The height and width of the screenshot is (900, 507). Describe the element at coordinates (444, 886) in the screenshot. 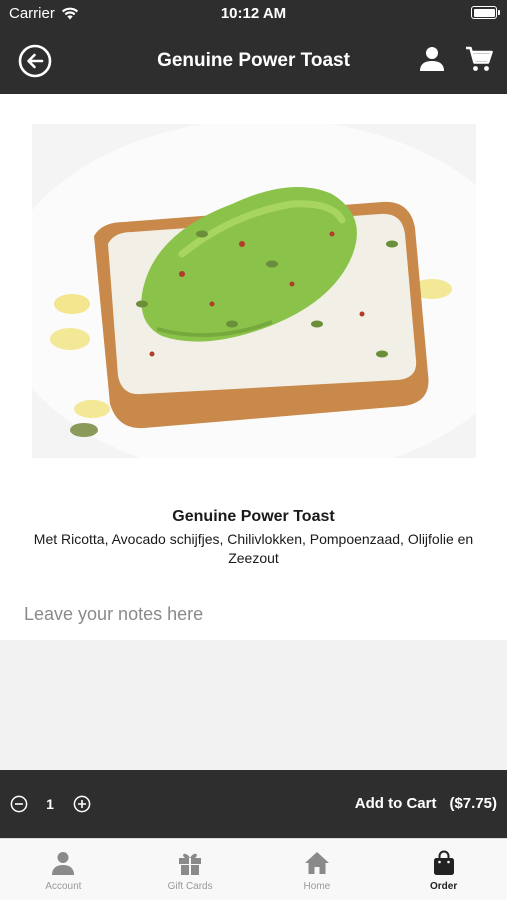

I see `tab-order-label: Order` at that location.